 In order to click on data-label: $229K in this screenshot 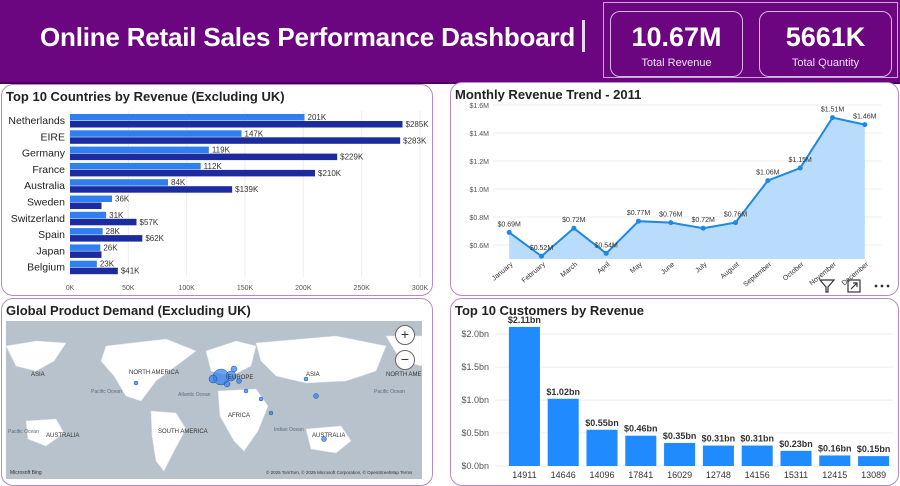, I will do `click(352, 157)`.